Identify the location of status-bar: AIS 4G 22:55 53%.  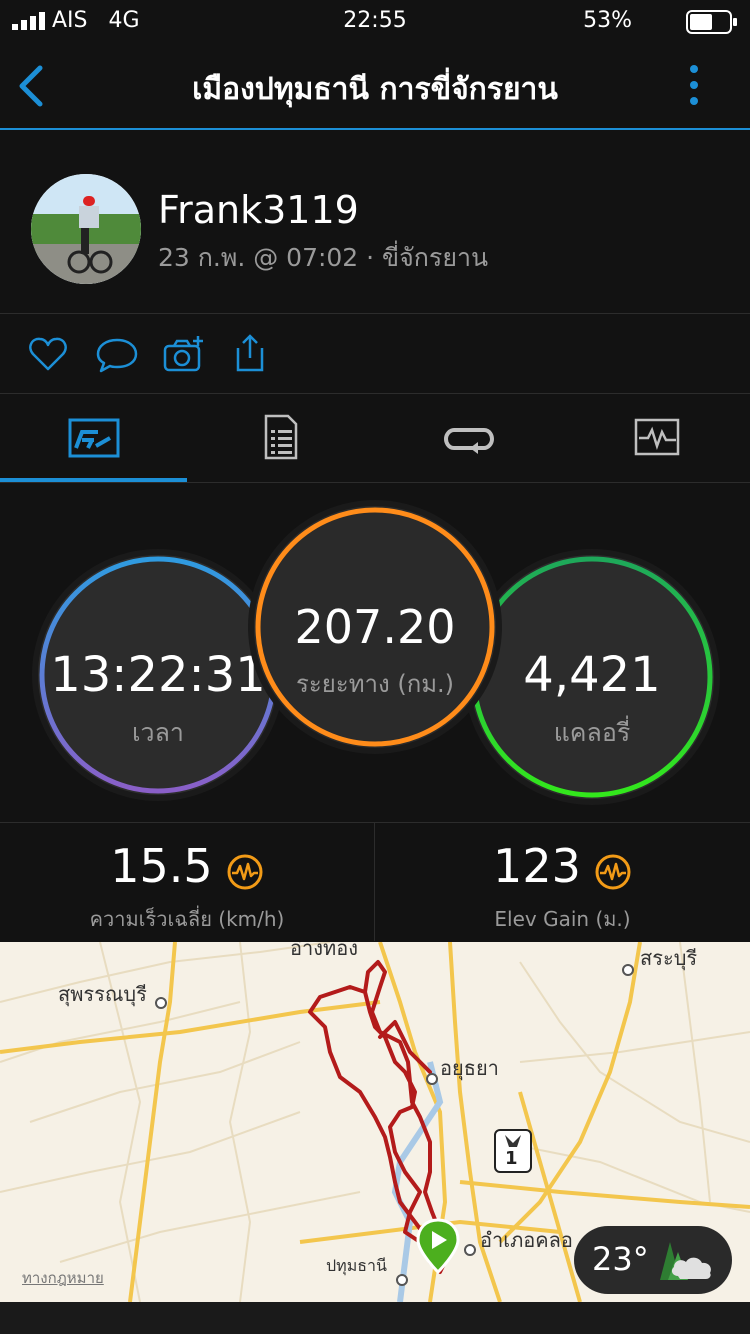
(375, 22).